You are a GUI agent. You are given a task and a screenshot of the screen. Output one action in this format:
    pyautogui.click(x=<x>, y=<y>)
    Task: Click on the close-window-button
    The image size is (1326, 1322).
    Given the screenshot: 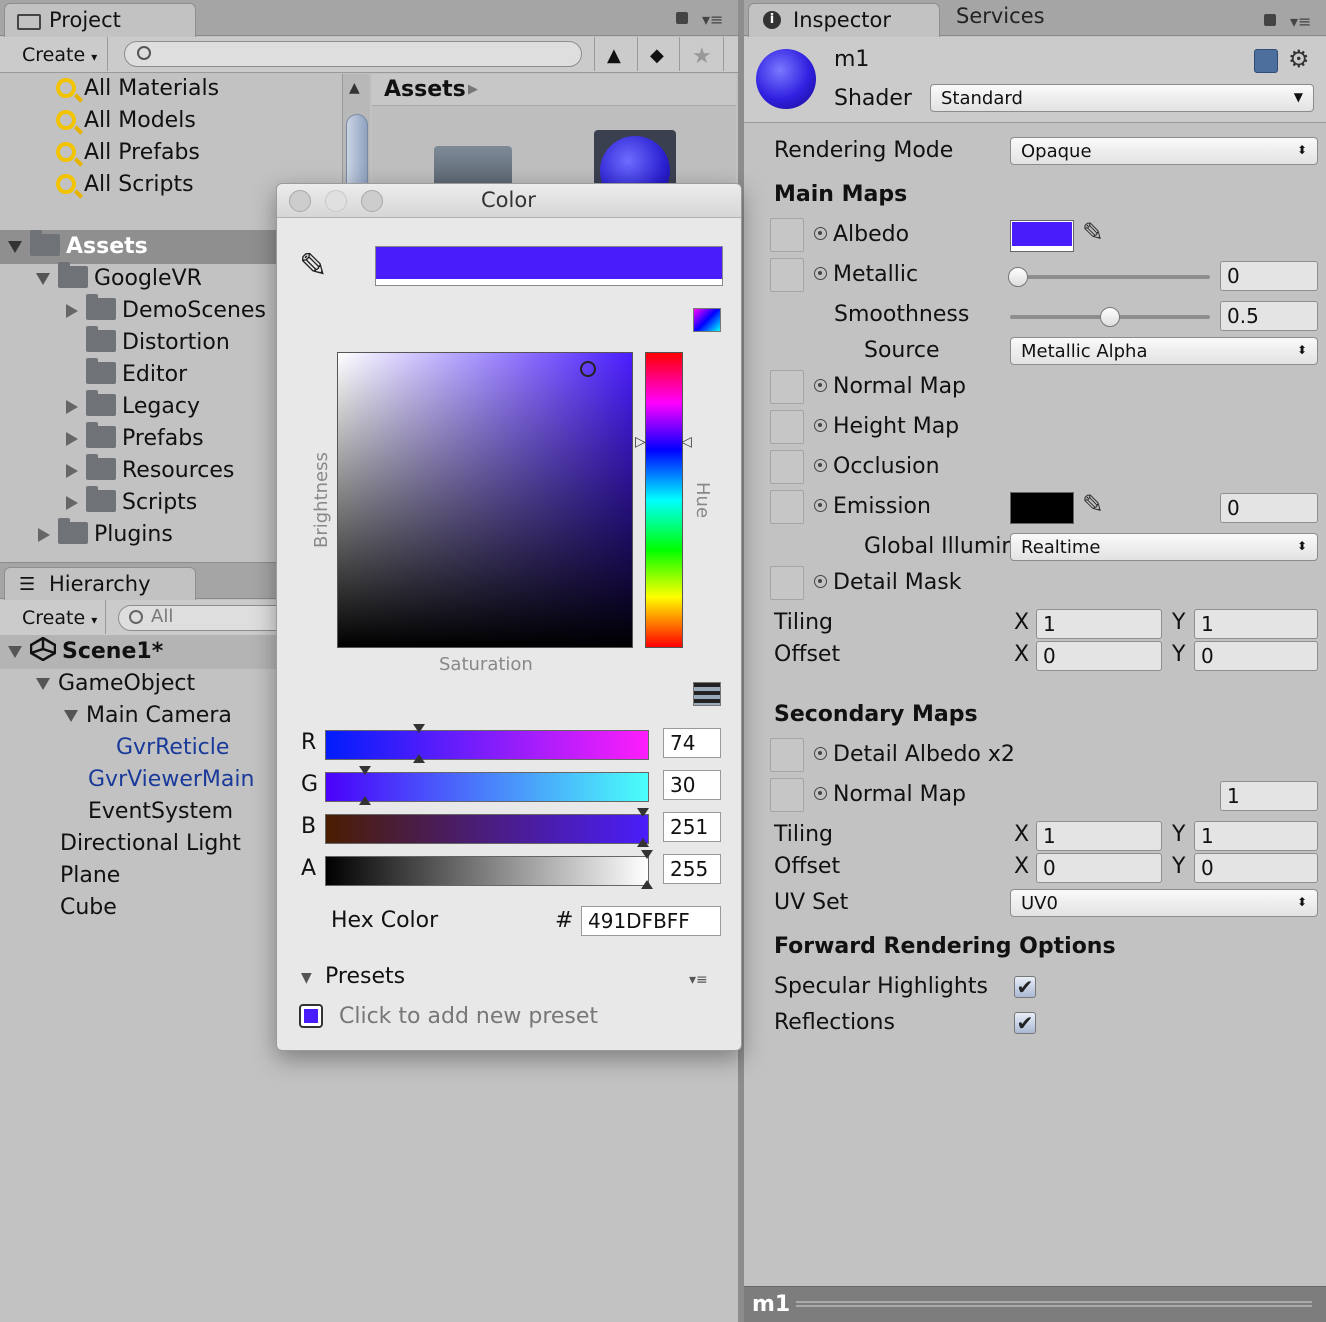 What is the action you would take?
    pyautogui.click(x=300, y=201)
    